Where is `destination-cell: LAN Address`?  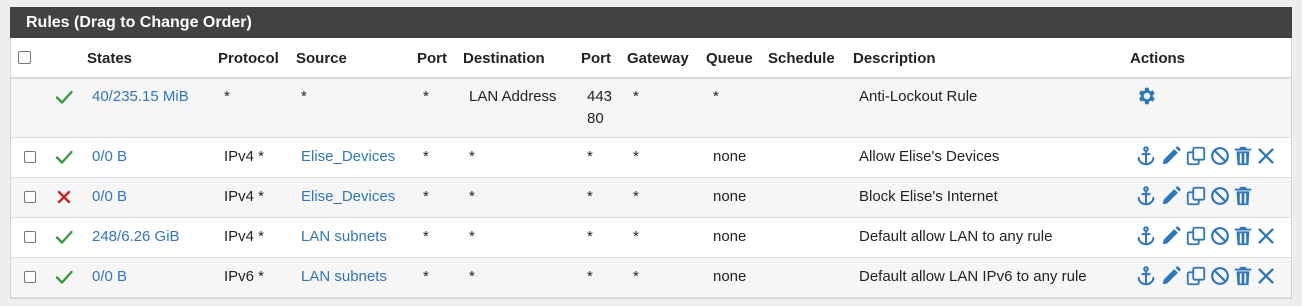
destination-cell: LAN Address is located at coordinates (513, 96).